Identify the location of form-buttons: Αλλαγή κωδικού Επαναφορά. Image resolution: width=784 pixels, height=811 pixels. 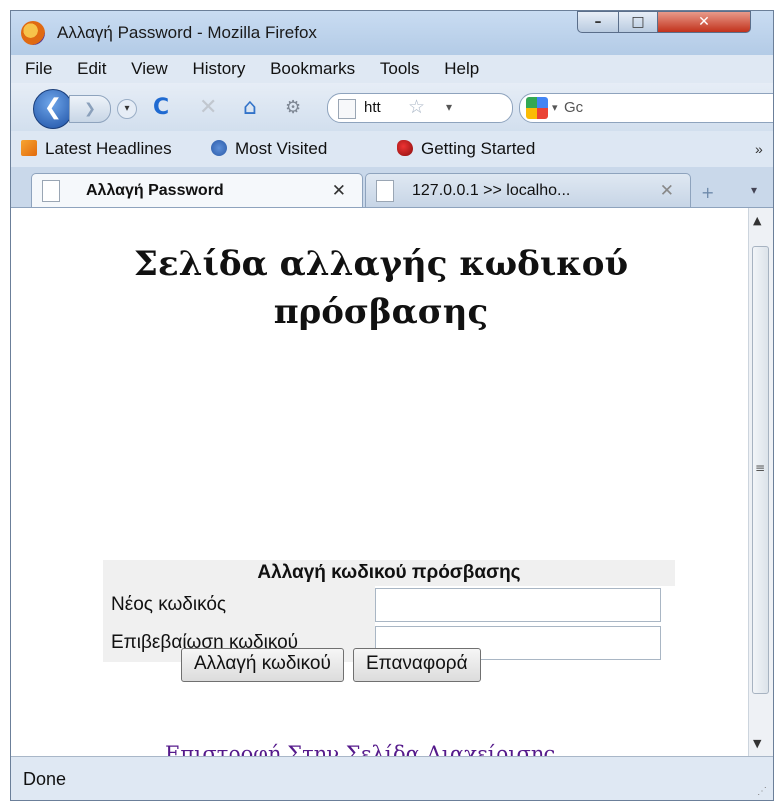
(333, 665).